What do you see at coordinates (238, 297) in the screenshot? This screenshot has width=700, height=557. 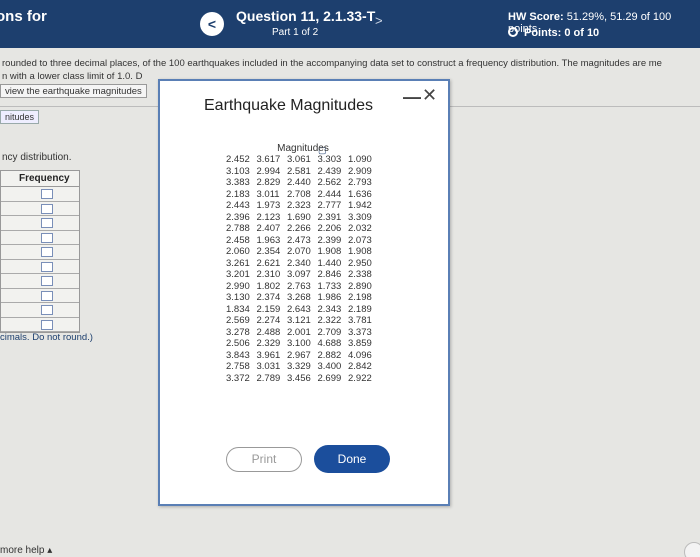 I see `magnitude-cell: 3.130` at bounding box center [238, 297].